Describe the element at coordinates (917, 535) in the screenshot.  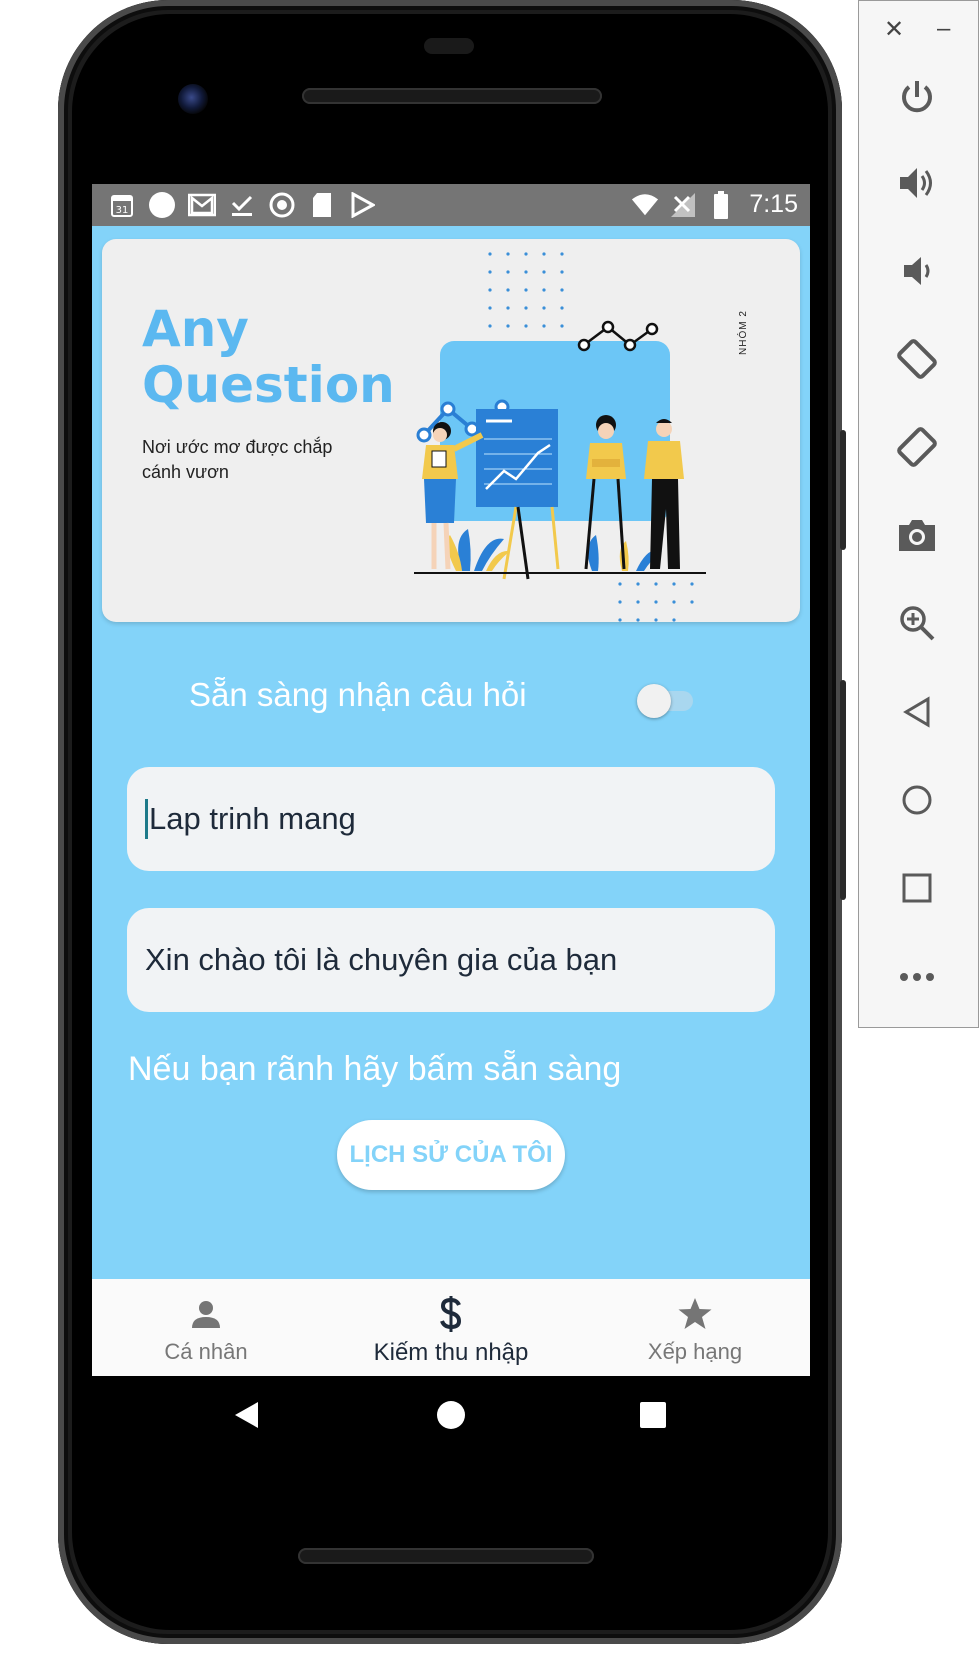
I see `camera-icon` at that location.